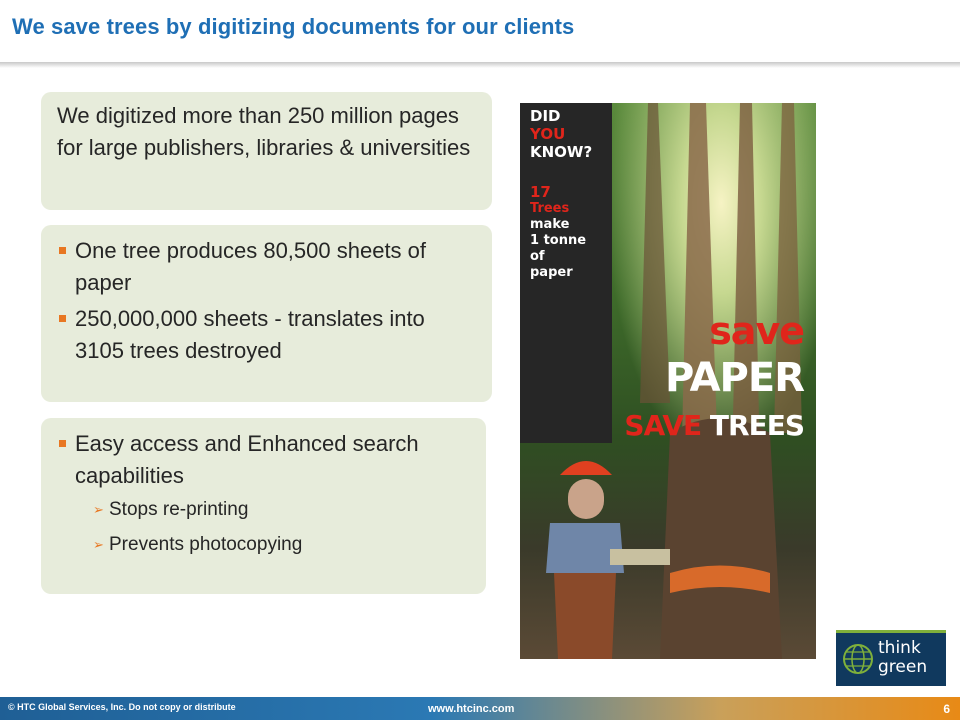 The width and height of the screenshot is (960, 720). What do you see at coordinates (540, 192) in the screenshot?
I see `poster-num: 17` at bounding box center [540, 192].